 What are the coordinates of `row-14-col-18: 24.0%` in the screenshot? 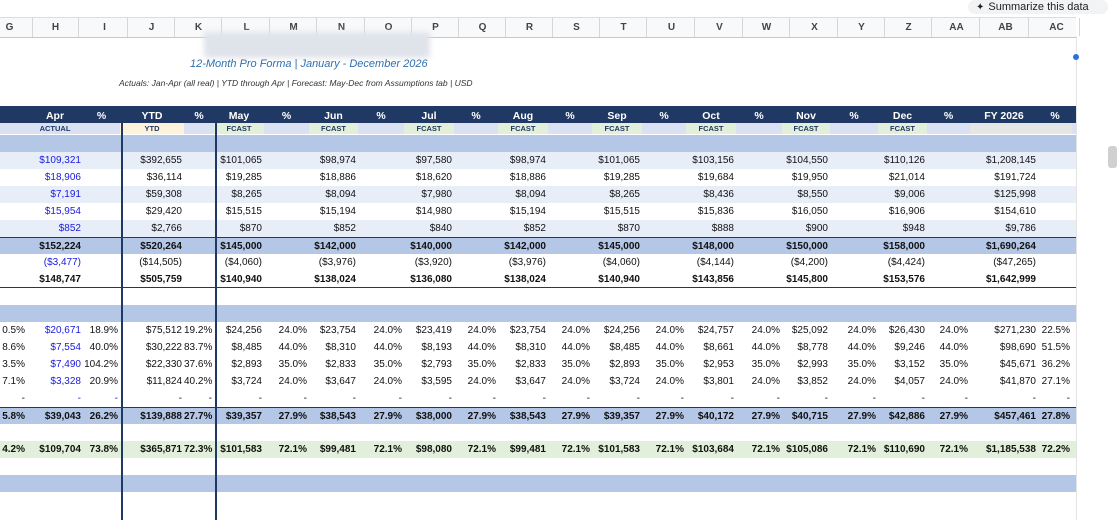 It's located at (854, 381).